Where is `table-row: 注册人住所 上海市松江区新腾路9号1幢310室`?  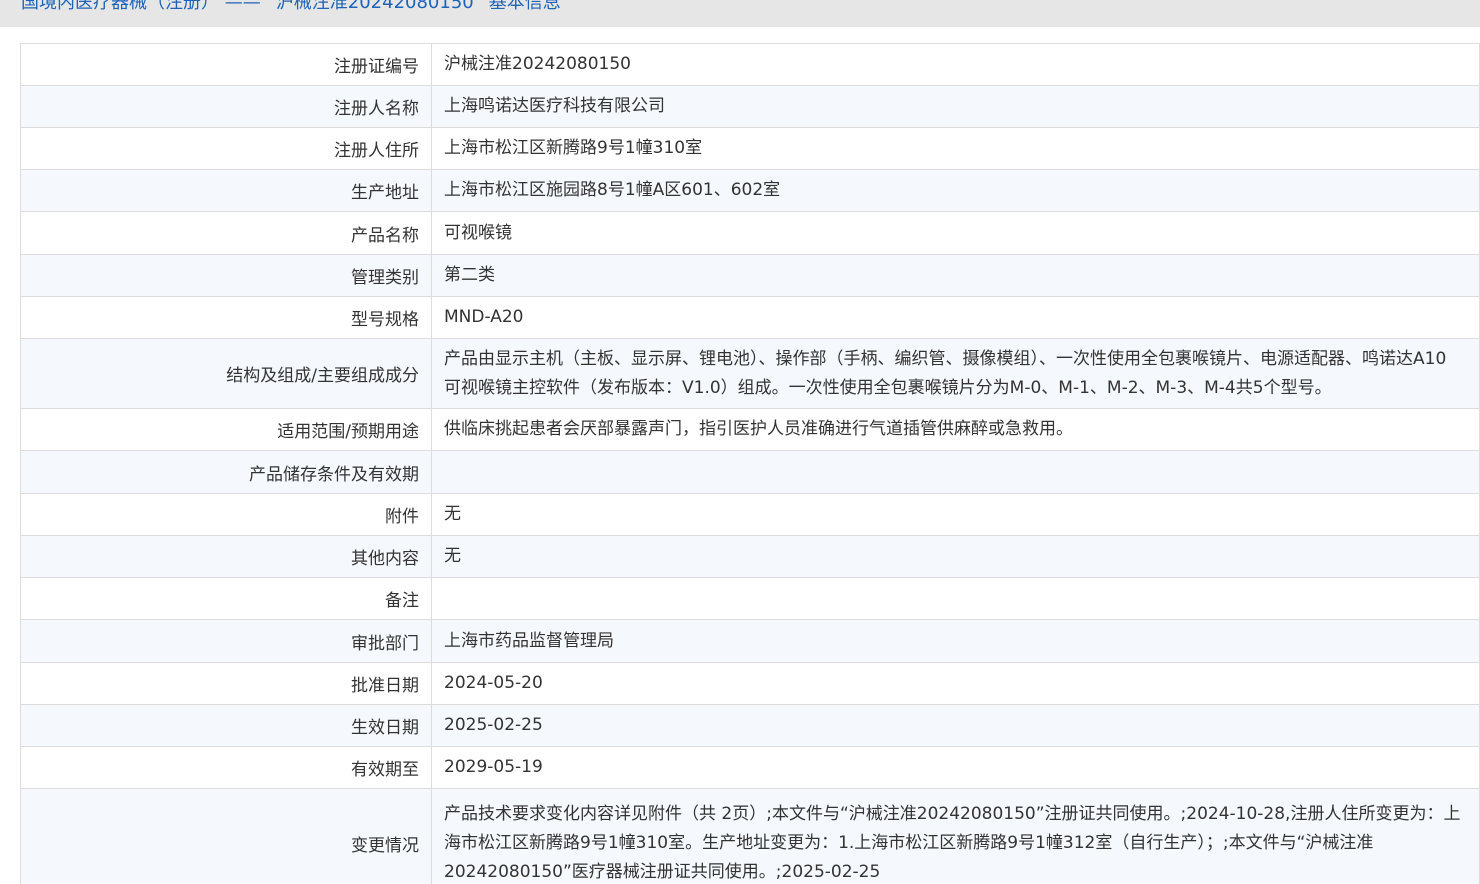 table-row: 注册人住所 上海市松江区新腾路9号1幢310室 is located at coordinates (750, 148).